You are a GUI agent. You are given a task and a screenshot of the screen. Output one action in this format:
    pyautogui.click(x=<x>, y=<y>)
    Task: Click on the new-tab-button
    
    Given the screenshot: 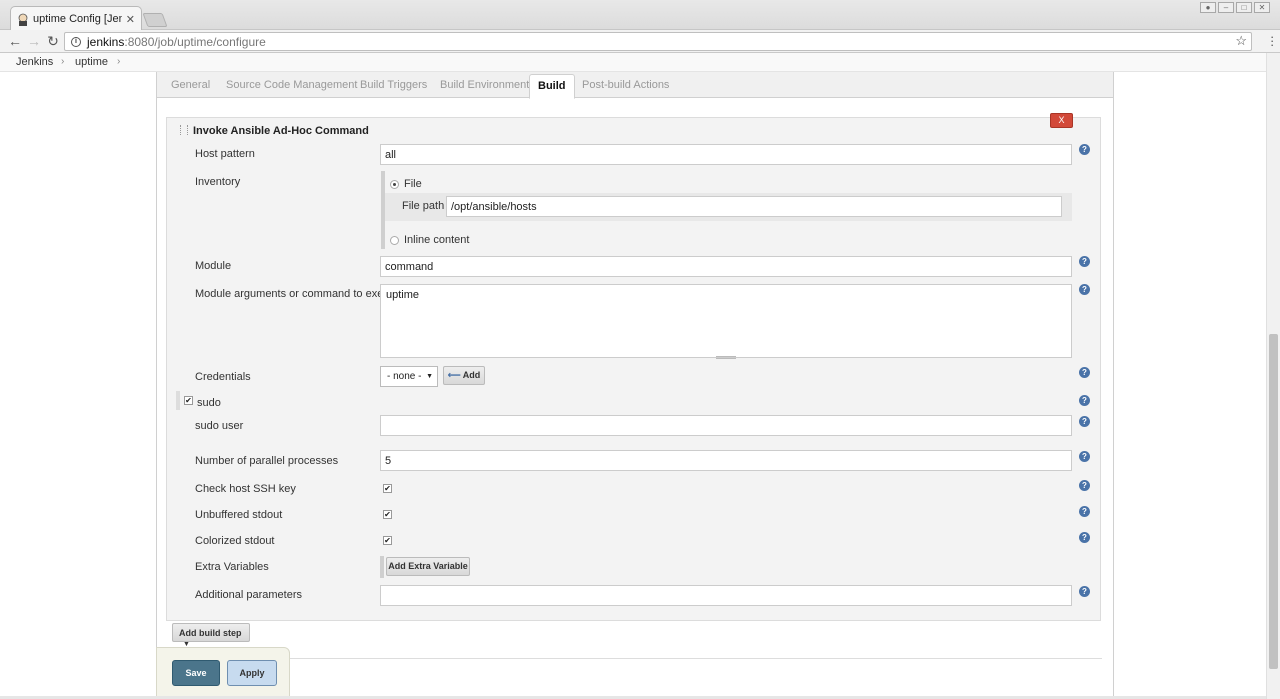 What is the action you would take?
    pyautogui.click(x=155, y=20)
    